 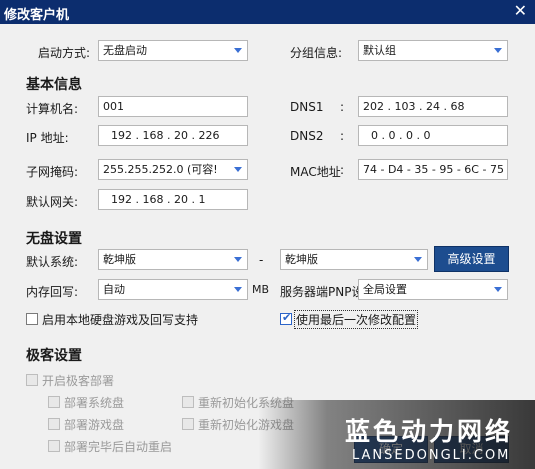 I want to click on deploy-system-label: 部署系统盘, so click(x=94, y=403).